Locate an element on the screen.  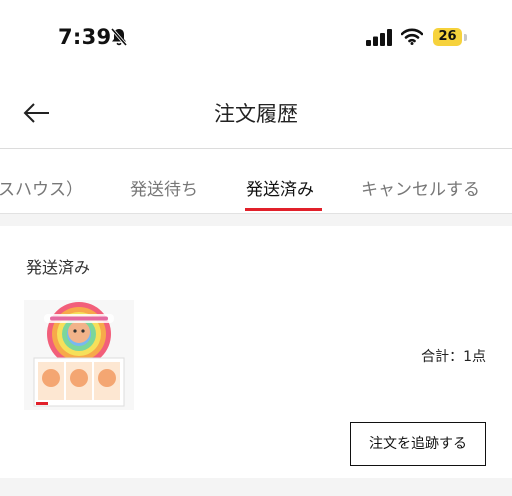
tab-bar: スハウス） 発送待ち 発送済み キャンセルする is located at coordinates (256, 181).